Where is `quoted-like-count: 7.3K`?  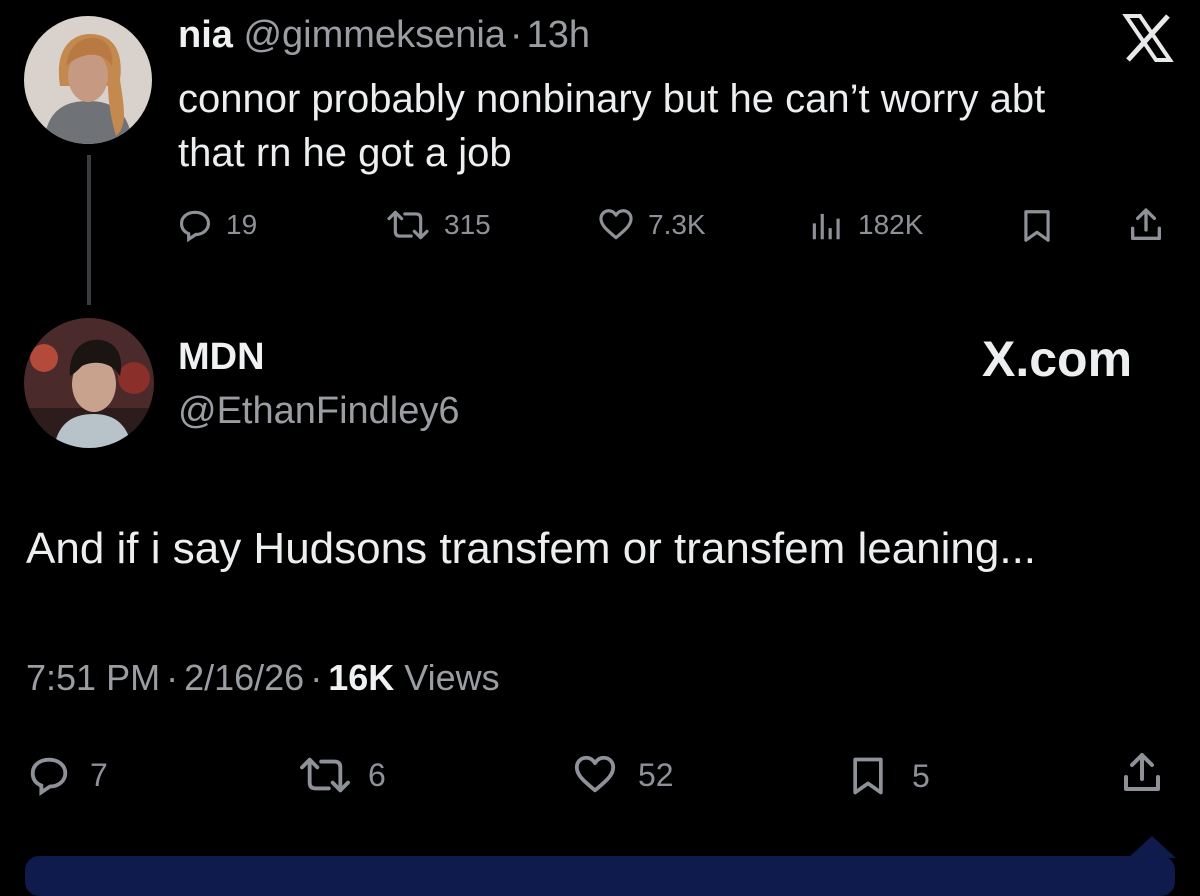
quoted-like-count: 7.3K is located at coordinates (677, 224).